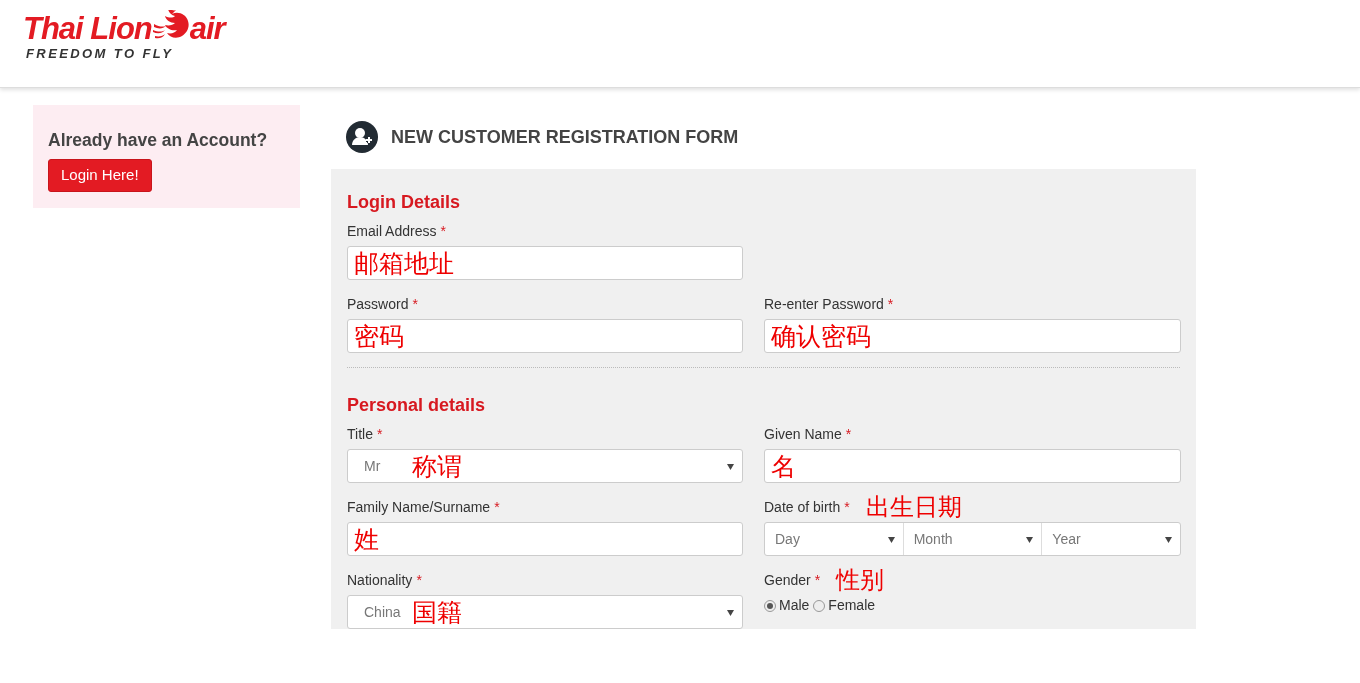 The image size is (1360, 683). What do you see at coordinates (100, 54) in the screenshot?
I see `logo-tagline: FREEDOM TO FLY` at bounding box center [100, 54].